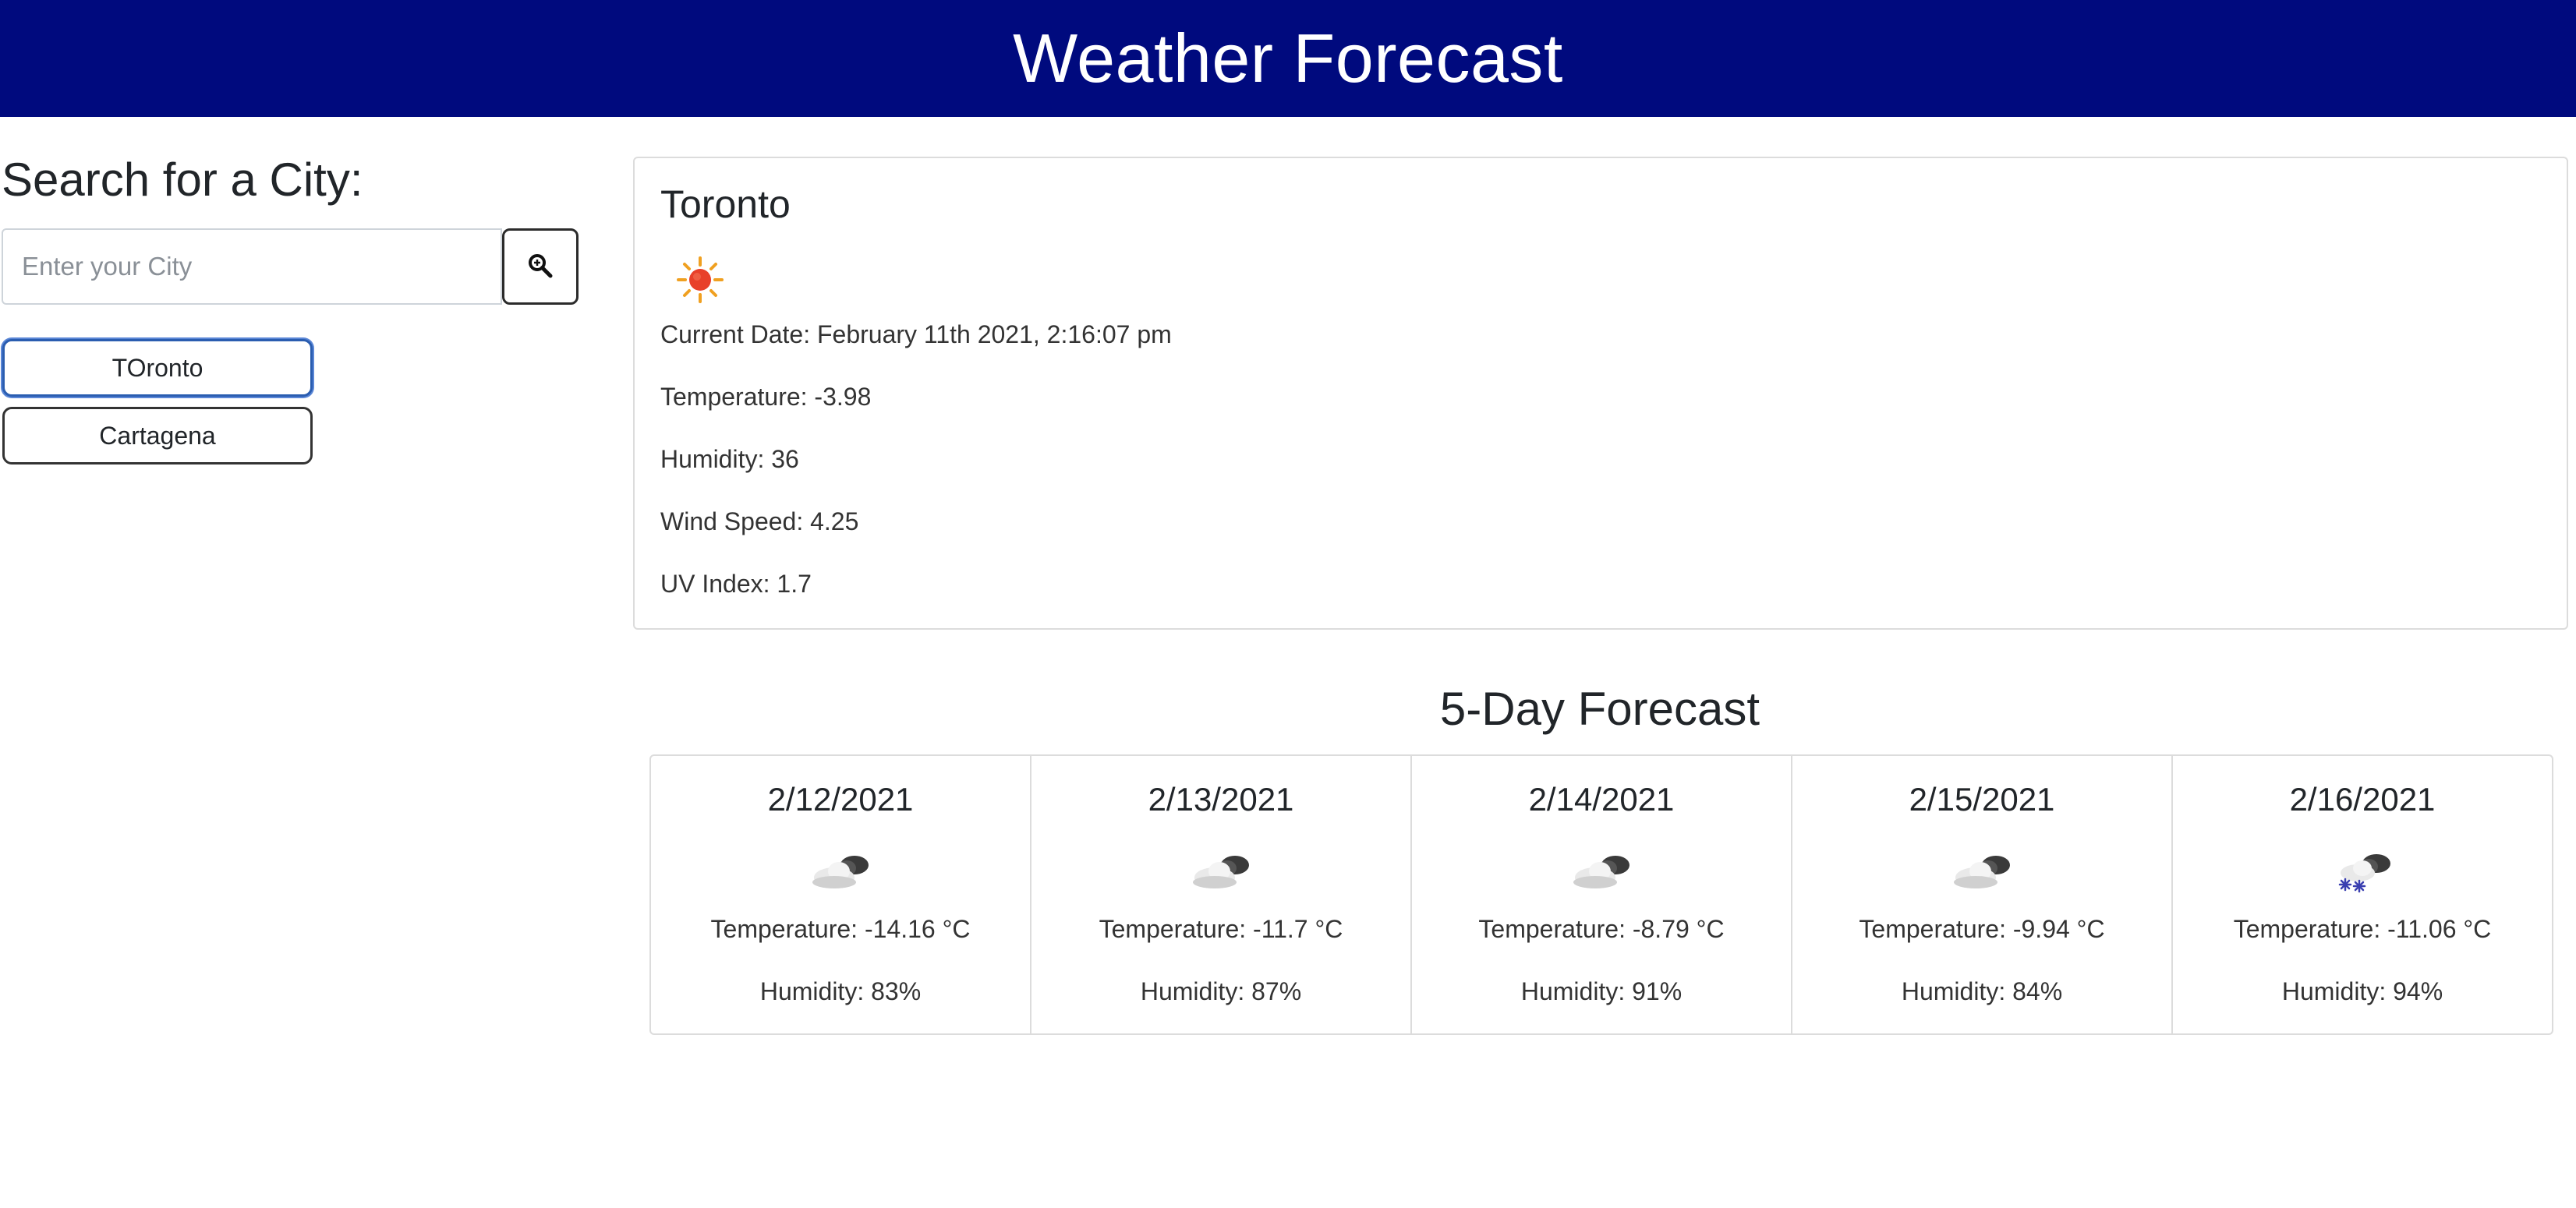 The image size is (2576, 1208). Describe the element at coordinates (1982, 929) in the screenshot. I see `forecast-temperature: Temperature: -9.94 °C` at that location.